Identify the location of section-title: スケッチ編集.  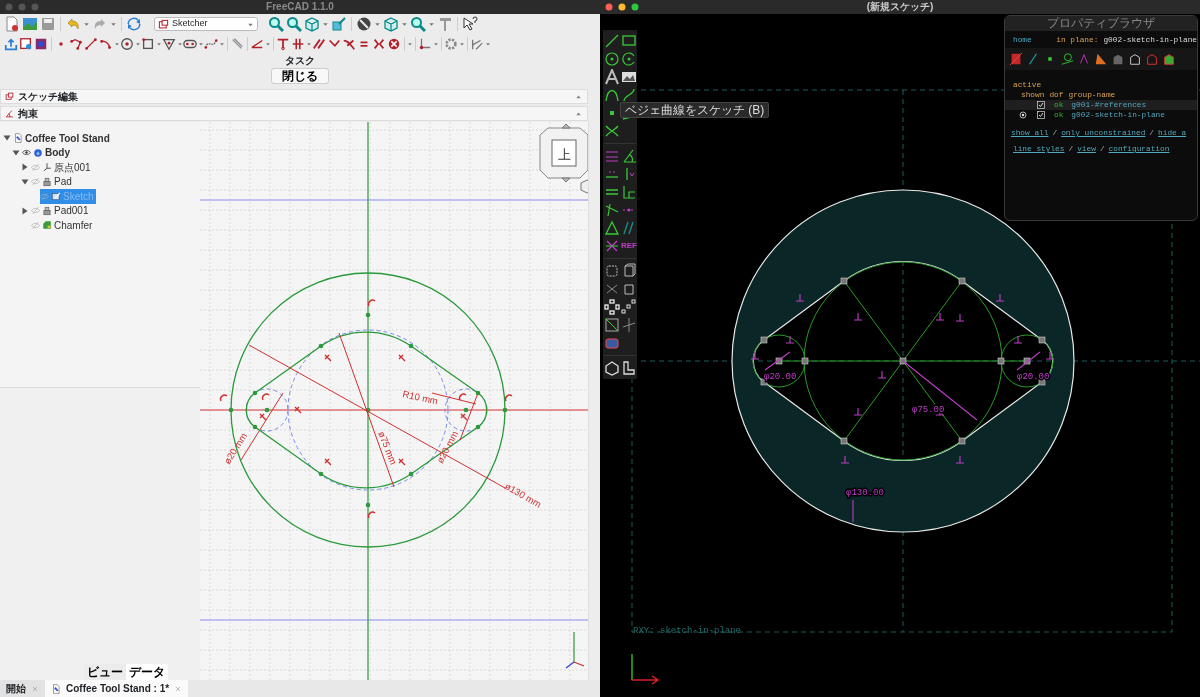
(48, 97).